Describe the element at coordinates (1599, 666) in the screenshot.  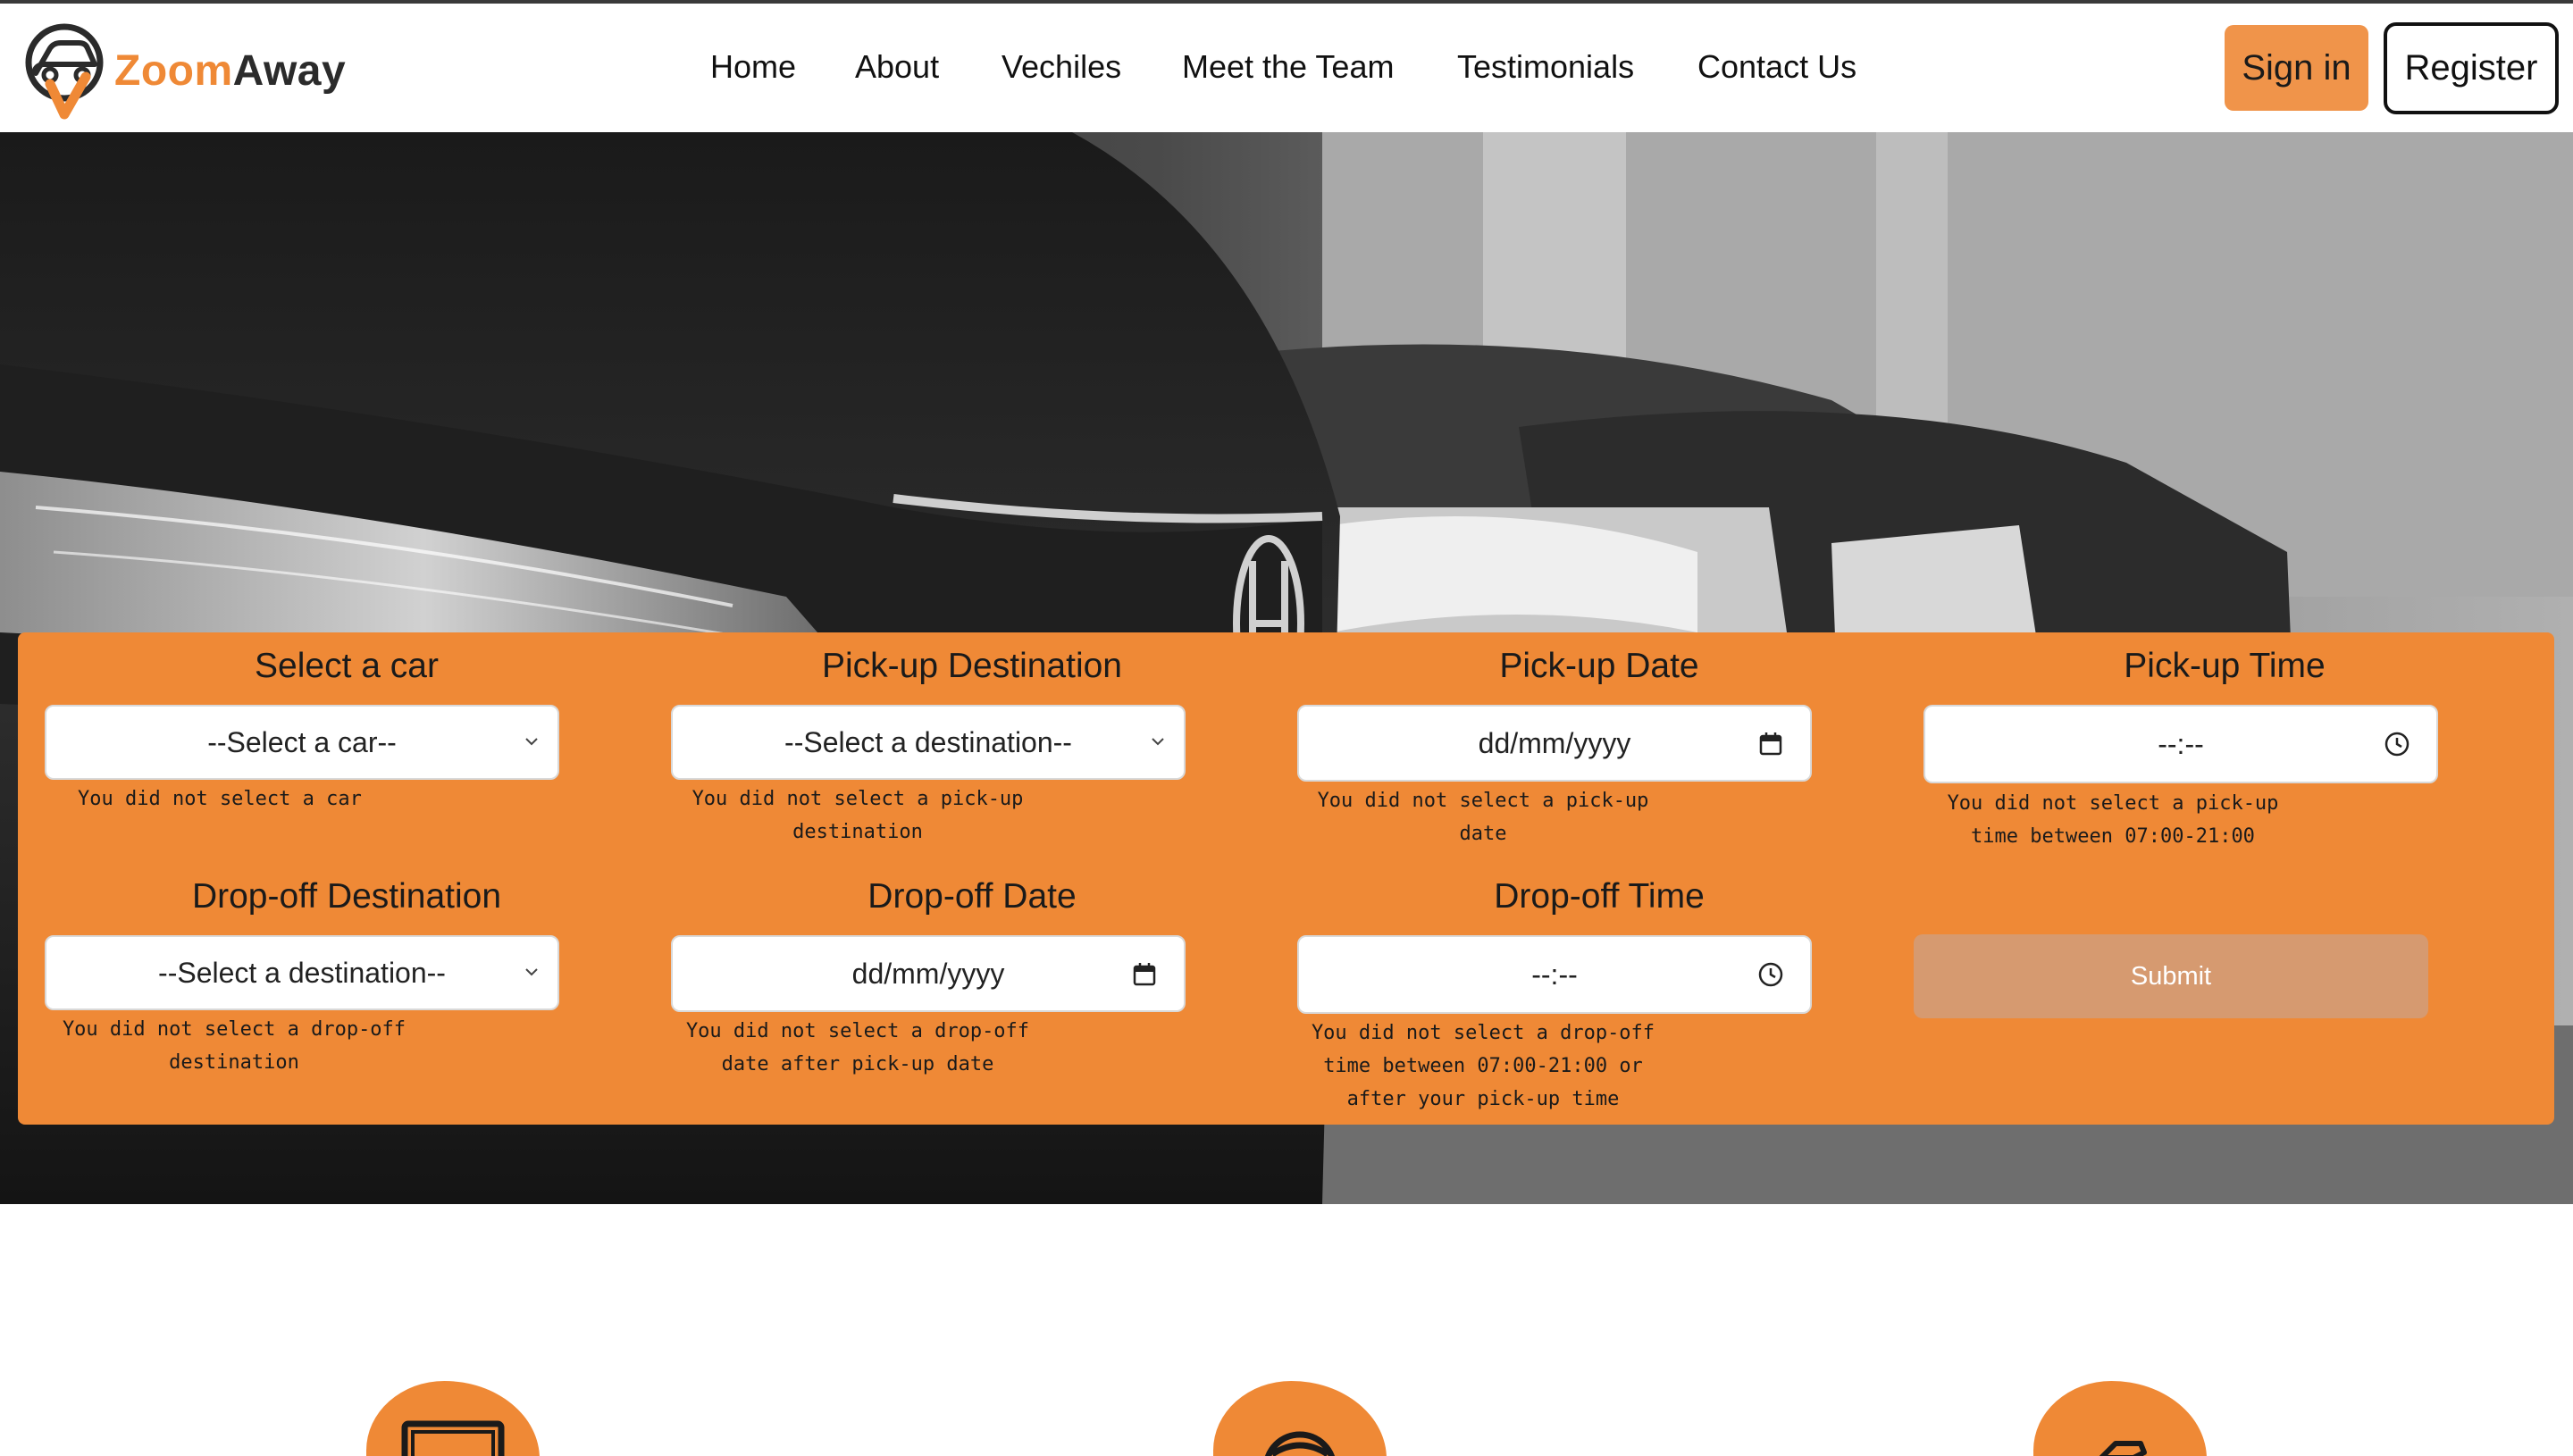
I see `pickup-date-title: Pick-up Date` at that location.